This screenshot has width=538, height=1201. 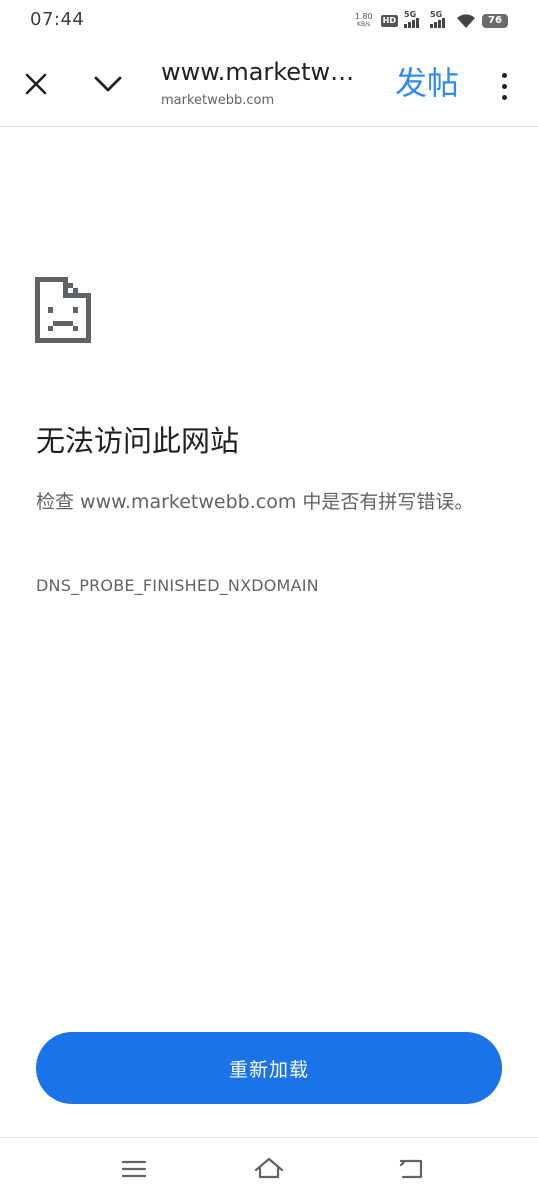 I want to click on status-icons: 1.80 KB/s HD 5G 5G 76, so click(x=430, y=21).